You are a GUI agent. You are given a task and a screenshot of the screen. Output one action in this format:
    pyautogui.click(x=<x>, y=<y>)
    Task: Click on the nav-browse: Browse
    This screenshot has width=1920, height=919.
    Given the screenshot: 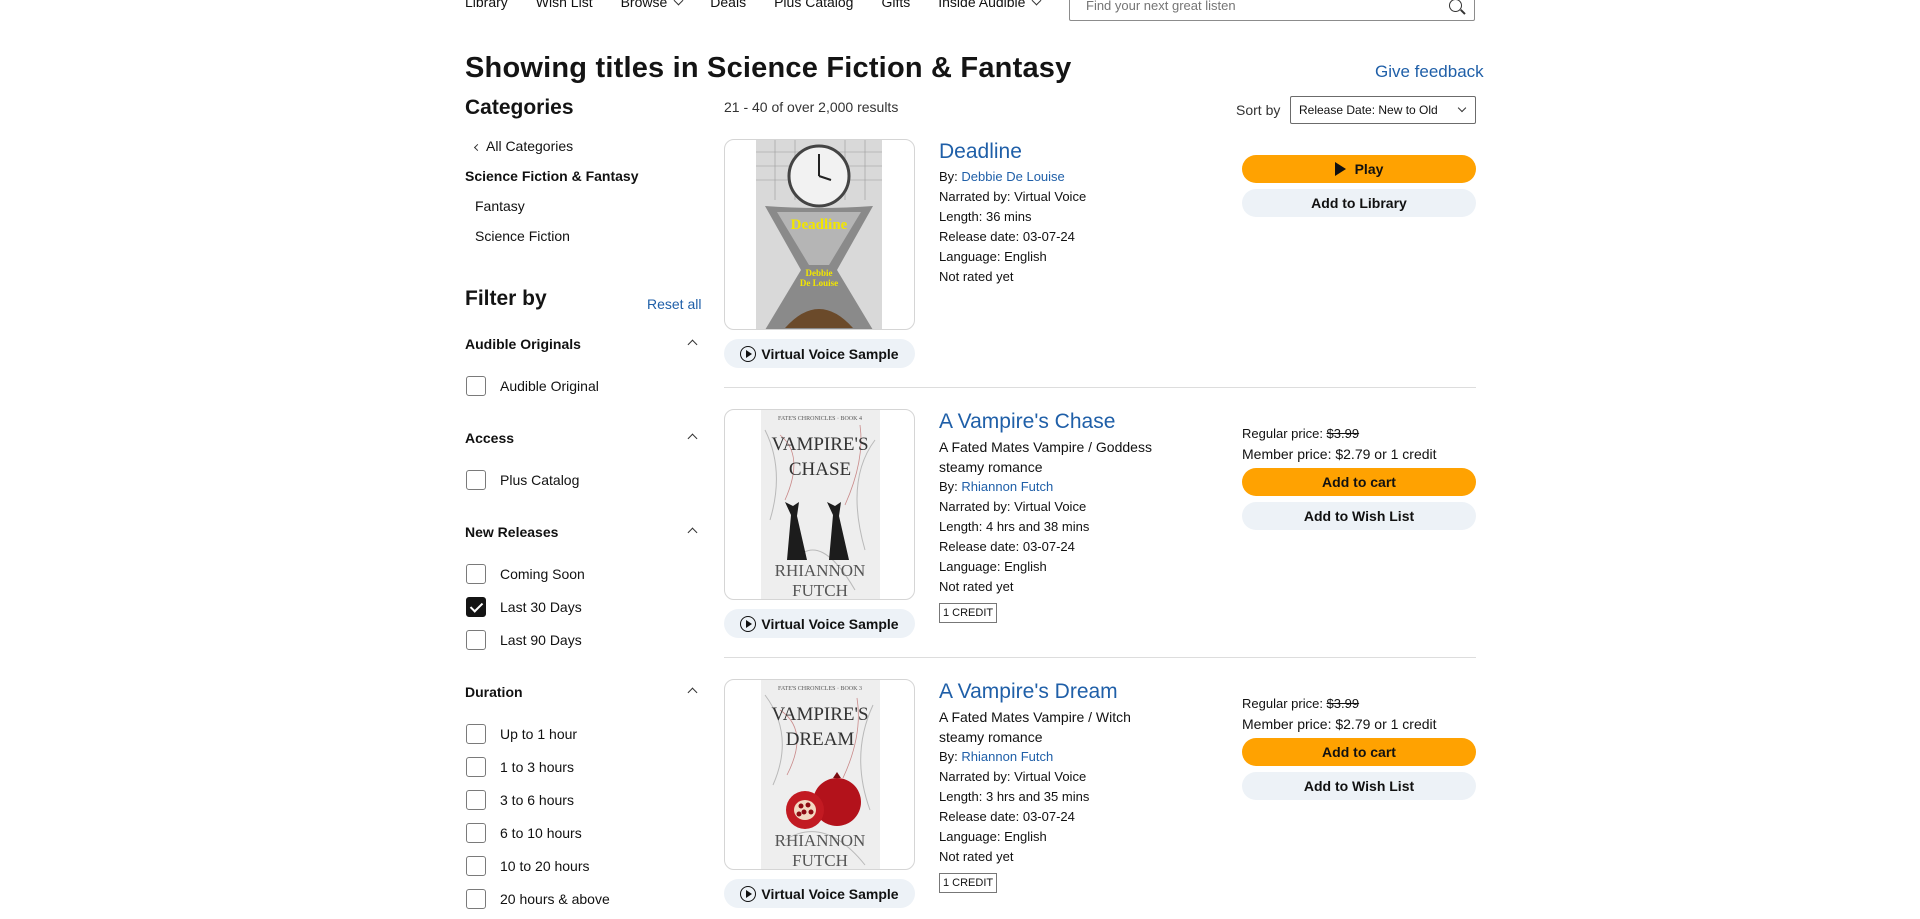 What is the action you would take?
    pyautogui.click(x=652, y=6)
    